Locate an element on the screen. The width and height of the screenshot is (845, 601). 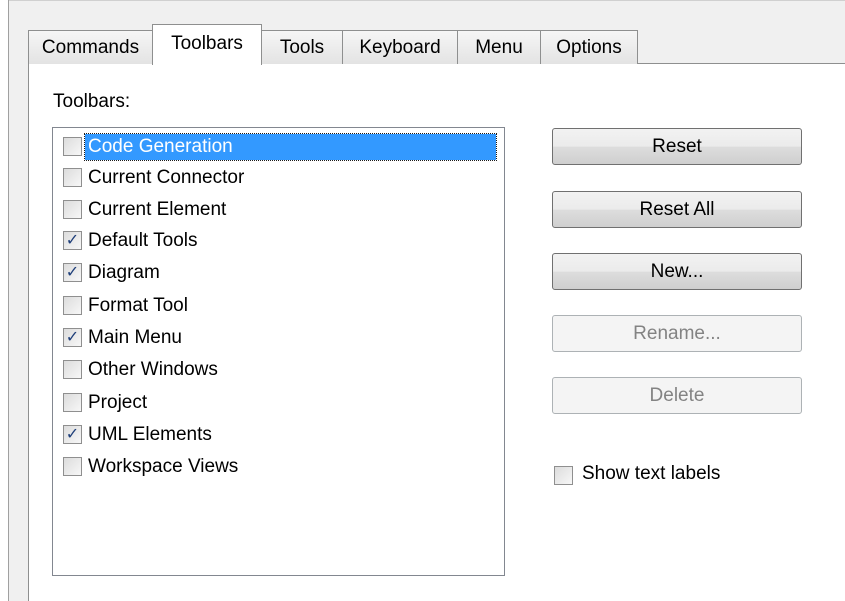
list-item-project: Project is located at coordinates (281, 402).